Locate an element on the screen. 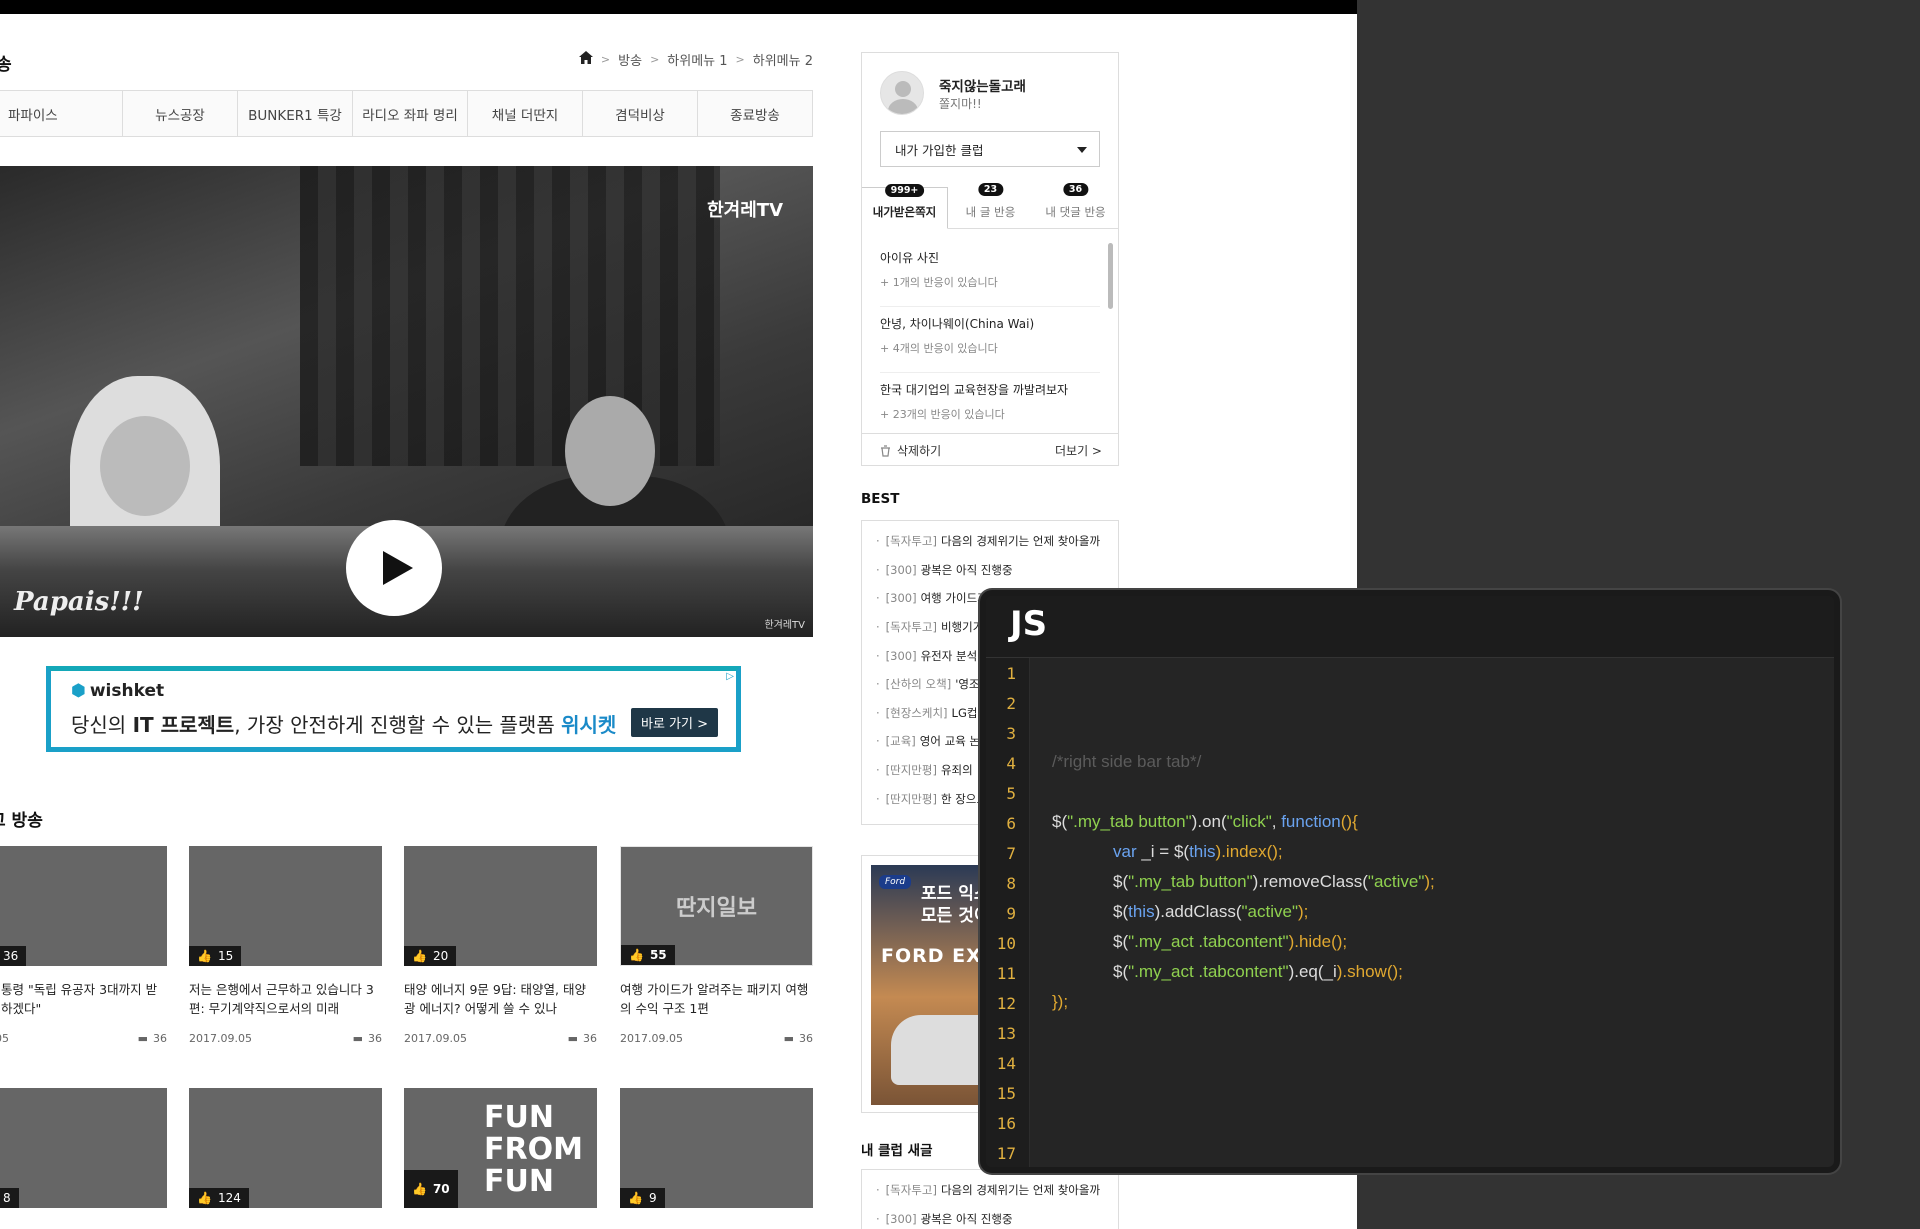  card-thumbnail: 👍 9 is located at coordinates (716, 1148).